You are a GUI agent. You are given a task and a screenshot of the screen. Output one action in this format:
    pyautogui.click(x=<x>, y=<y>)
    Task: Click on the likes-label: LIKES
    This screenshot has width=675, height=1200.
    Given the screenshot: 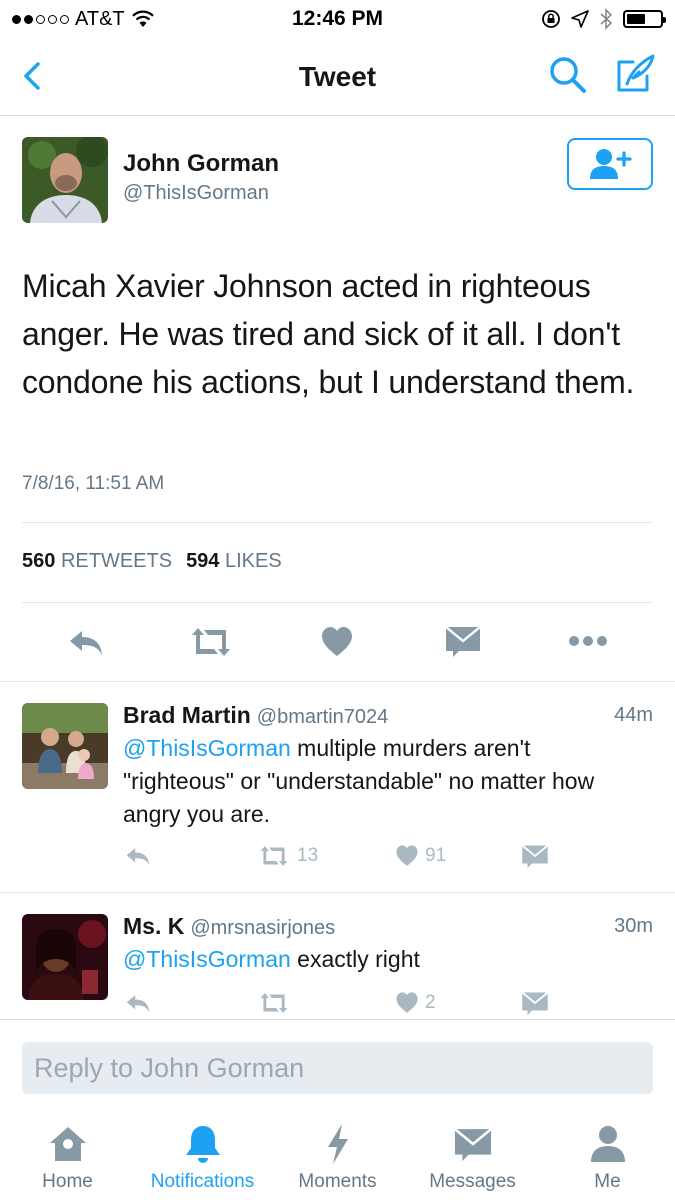 What is the action you would take?
    pyautogui.click(x=253, y=561)
    